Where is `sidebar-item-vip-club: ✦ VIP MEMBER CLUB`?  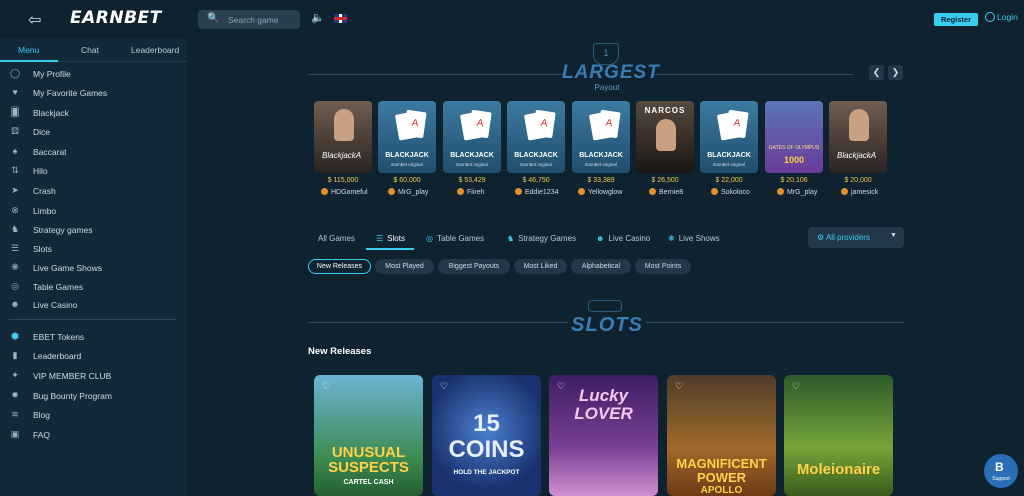
sidebar-item-vip-club: ✦ VIP MEMBER CLUB is located at coordinates (94, 376).